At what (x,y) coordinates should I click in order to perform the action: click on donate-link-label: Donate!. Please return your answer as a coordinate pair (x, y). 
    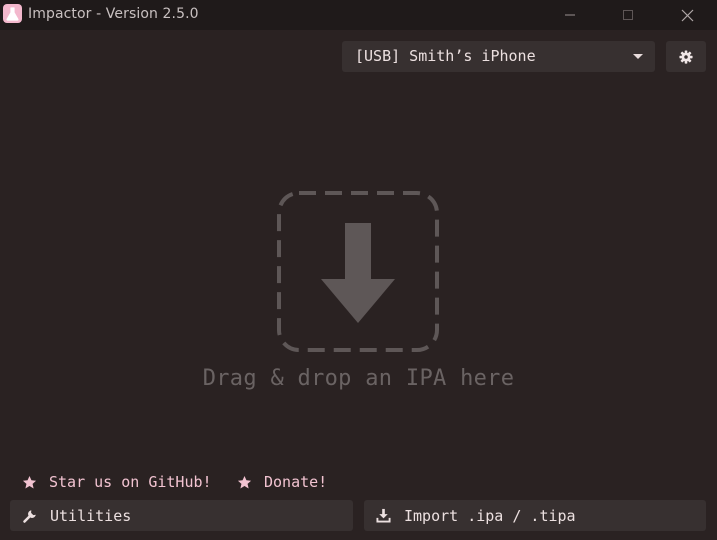
    Looking at the image, I should click on (296, 482).